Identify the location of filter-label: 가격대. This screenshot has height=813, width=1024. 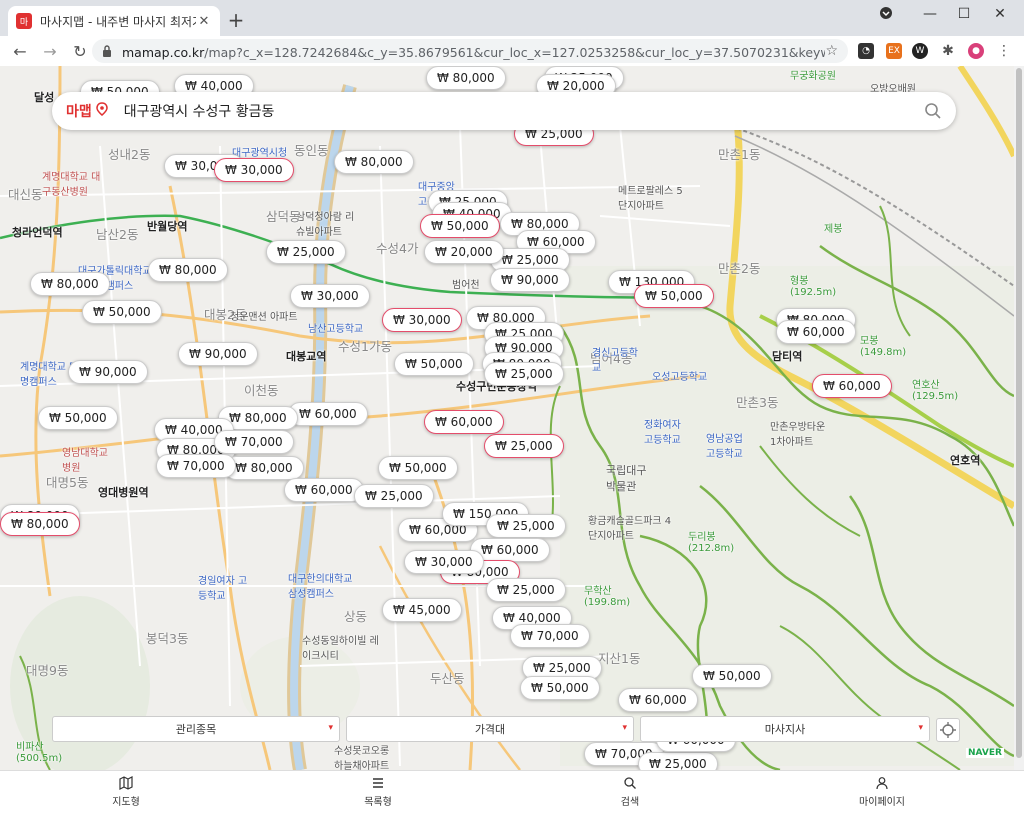
(490, 729).